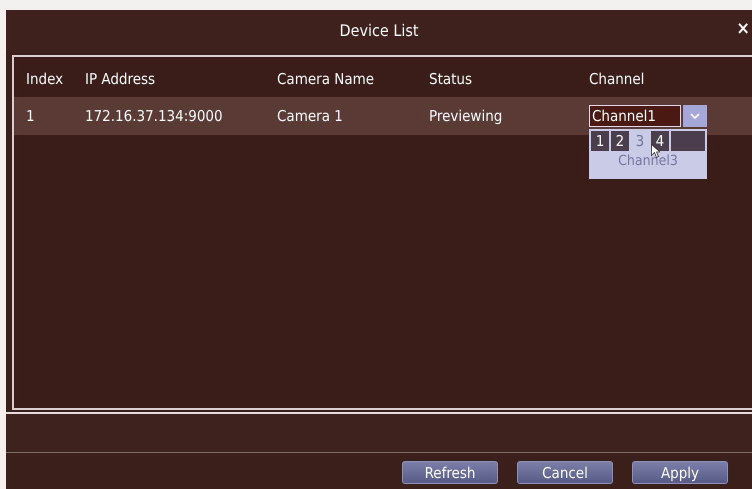 Image resolution: width=752 pixels, height=489 pixels. I want to click on column-header: Status, so click(451, 79).